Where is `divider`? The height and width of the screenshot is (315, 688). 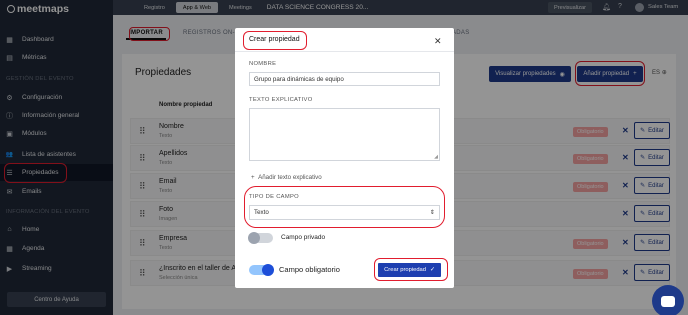 divider is located at coordinates (344, 51).